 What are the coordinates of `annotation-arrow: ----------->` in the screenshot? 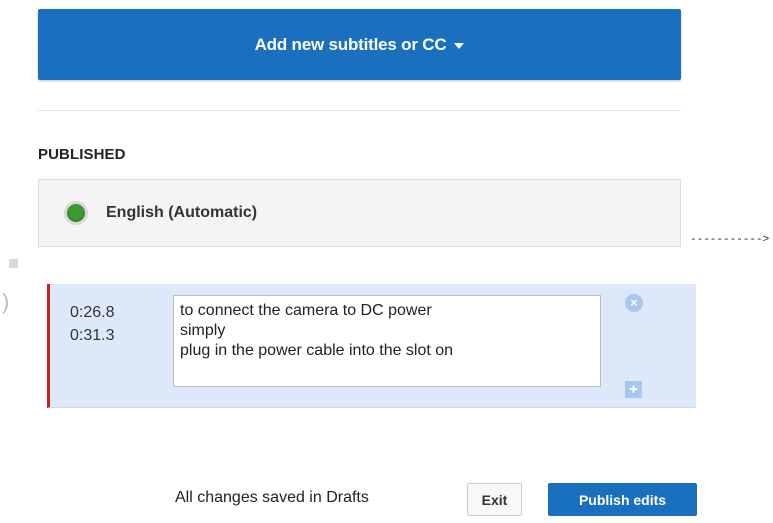 It's located at (730, 240).